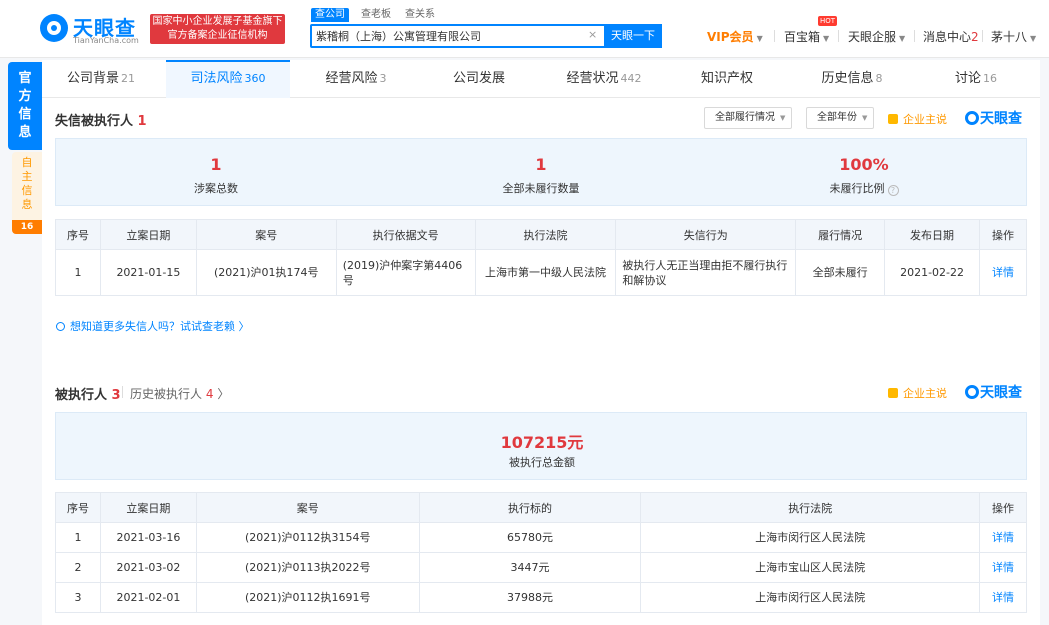  What do you see at coordinates (153, 326) in the screenshot?
I see `search-dishonest-tip-link: 想知道更多失信人吗？试试查老赖 〉` at bounding box center [153, 326].